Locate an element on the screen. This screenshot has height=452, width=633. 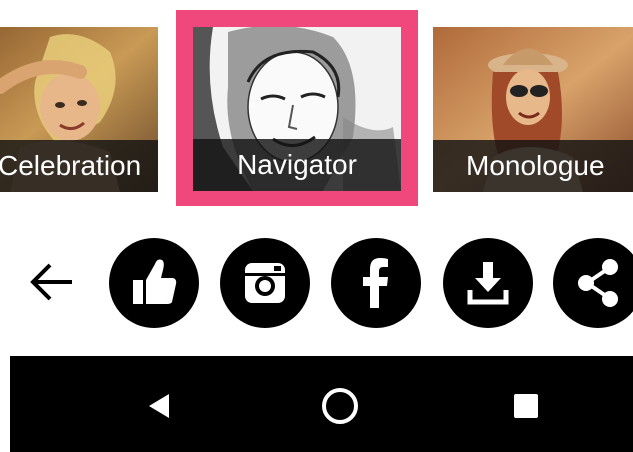
square-recents-icon is located at coordinates (526, 406).